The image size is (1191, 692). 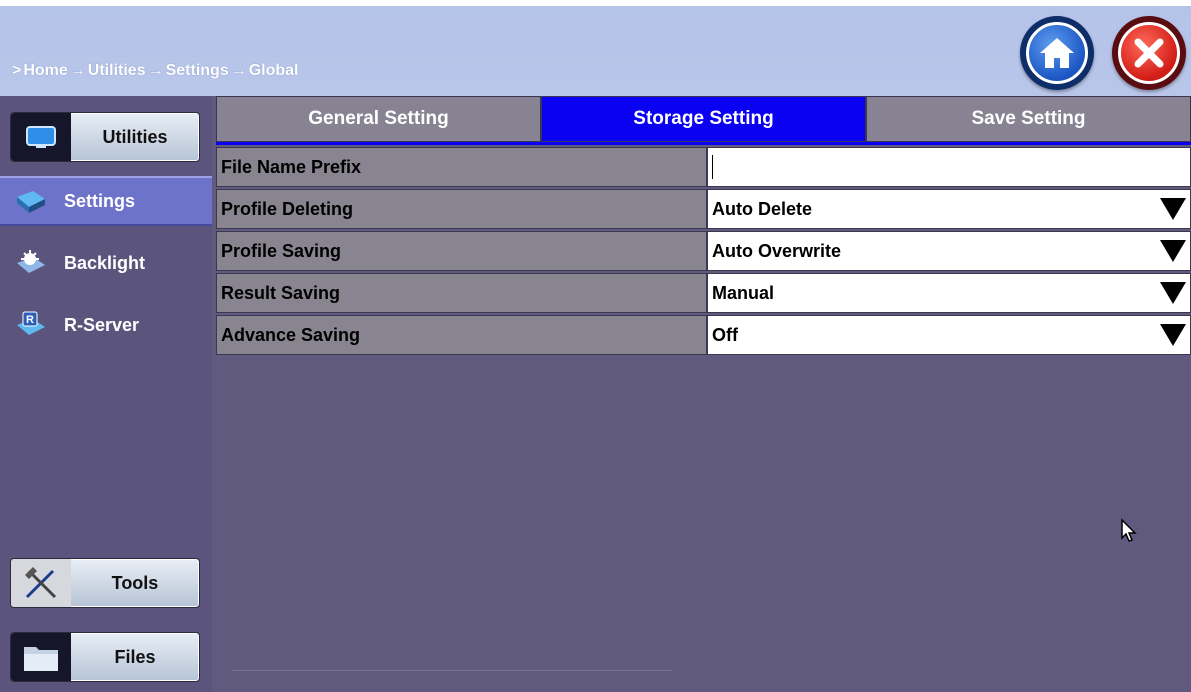 What do you see at coordinates (949, 335) in the screenshot?
I see `advance-saving-select: Off` at bounding box center [949, 335].